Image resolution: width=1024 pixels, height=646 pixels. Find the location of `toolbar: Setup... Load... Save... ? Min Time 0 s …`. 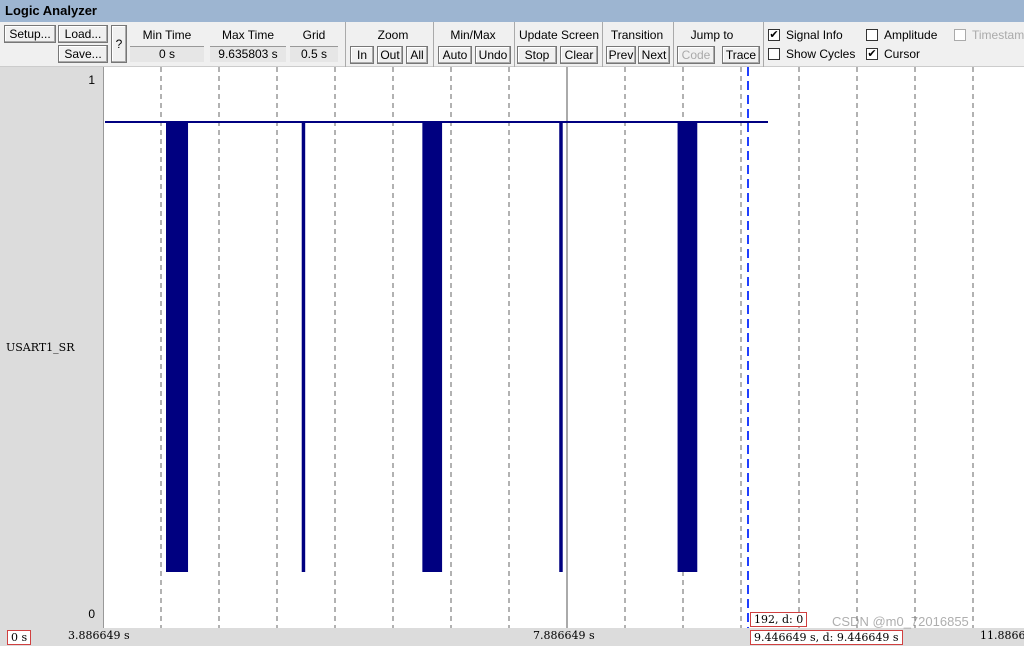

toolbar: Setup... Load... Save... ? Min Time 0 s … is located at coordinates (512, 44).